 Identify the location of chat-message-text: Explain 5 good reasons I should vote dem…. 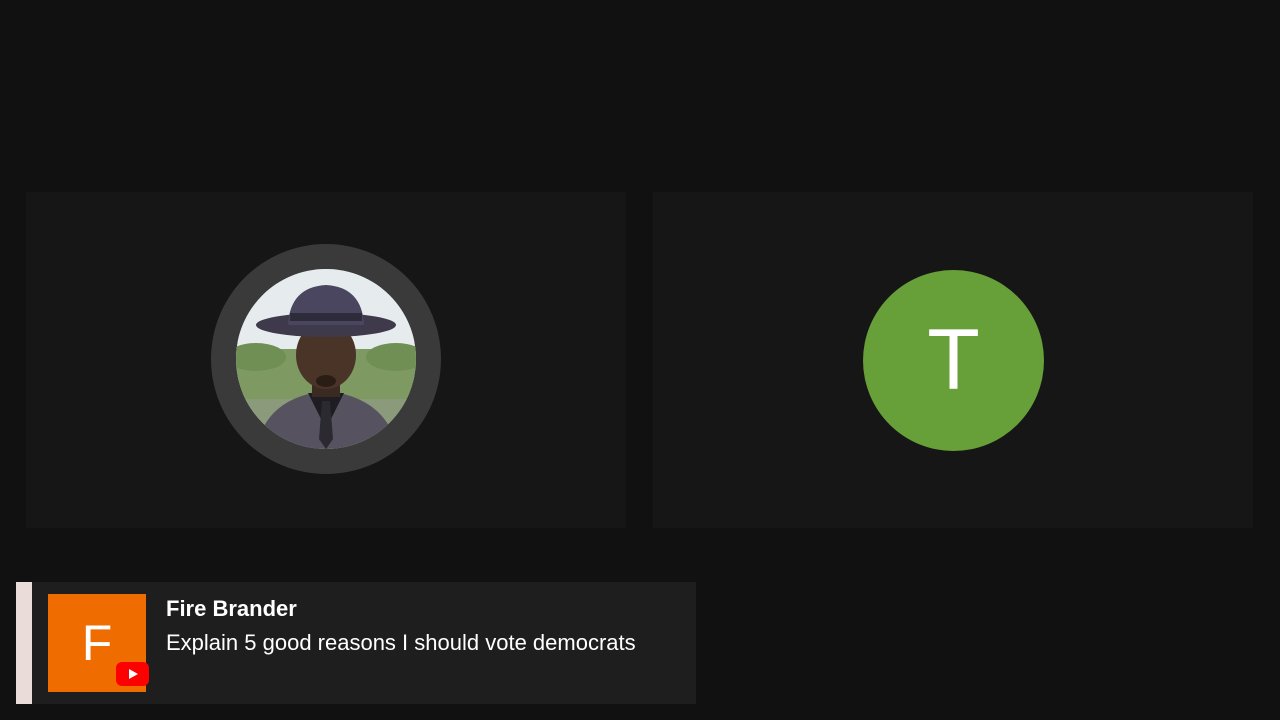
(401, 642).